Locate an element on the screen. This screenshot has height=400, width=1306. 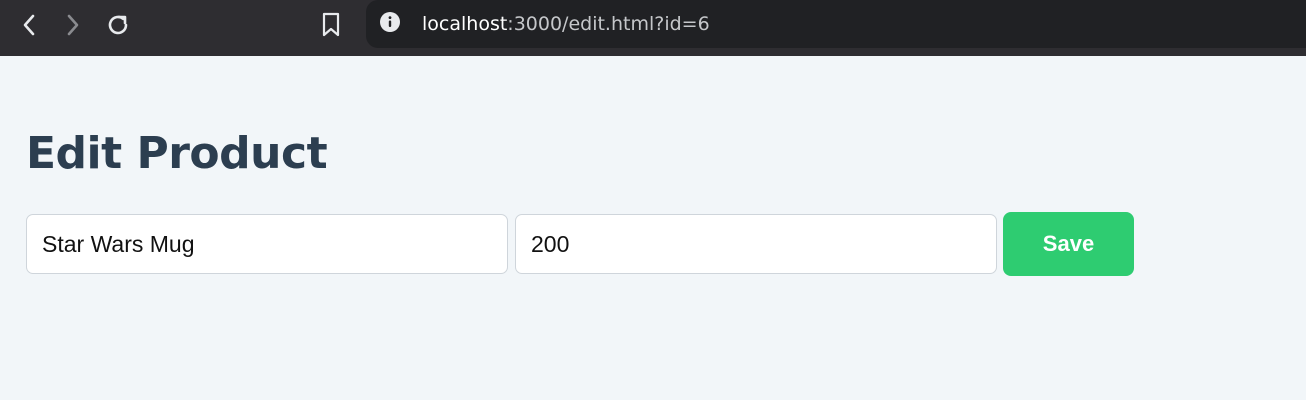
chevron-right-icon is located at coordinates (73, 25).